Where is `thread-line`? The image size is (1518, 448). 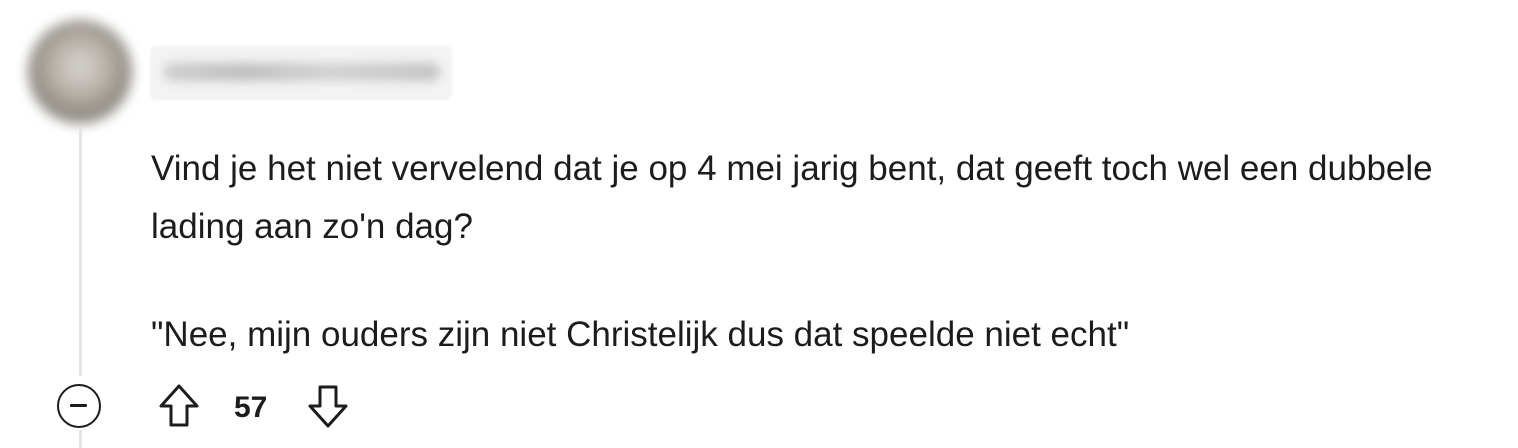 thread-line is located at coordinates (80, 252).